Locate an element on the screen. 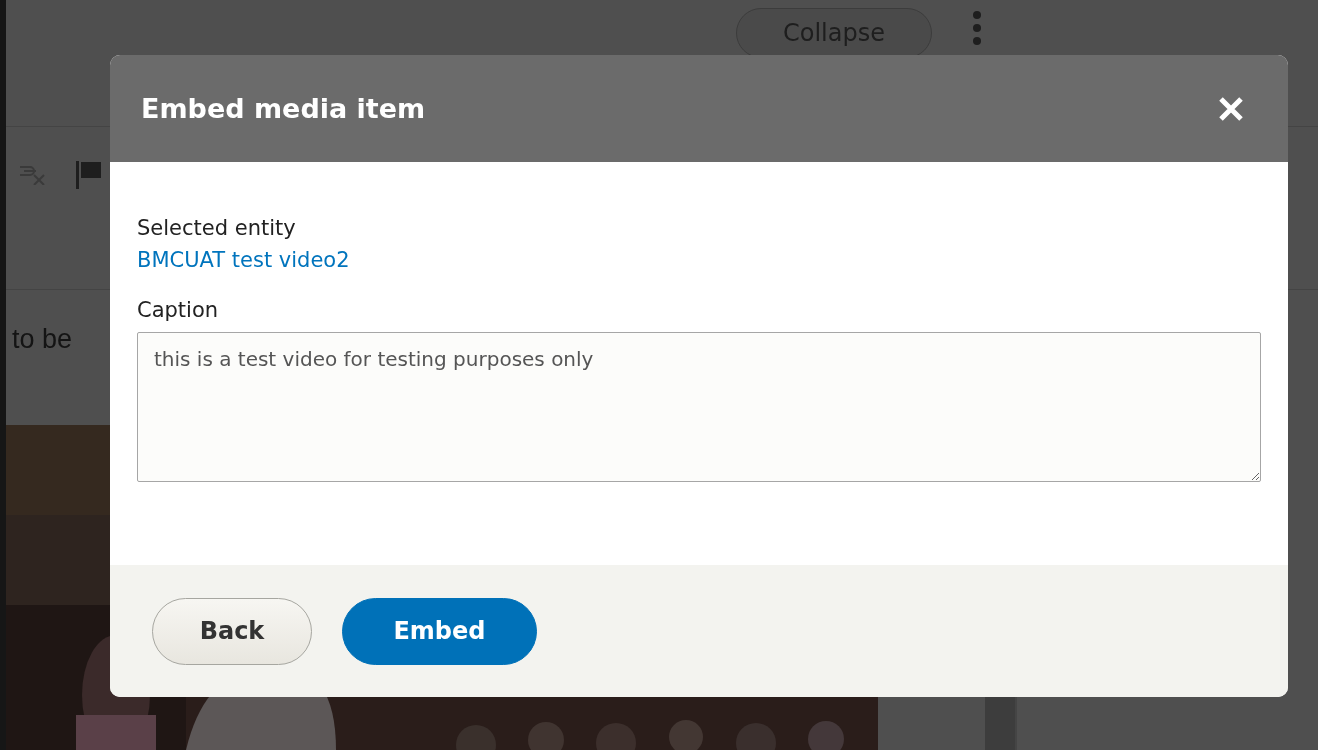  field-label: Selected entity is located at coordinates (216, 228).